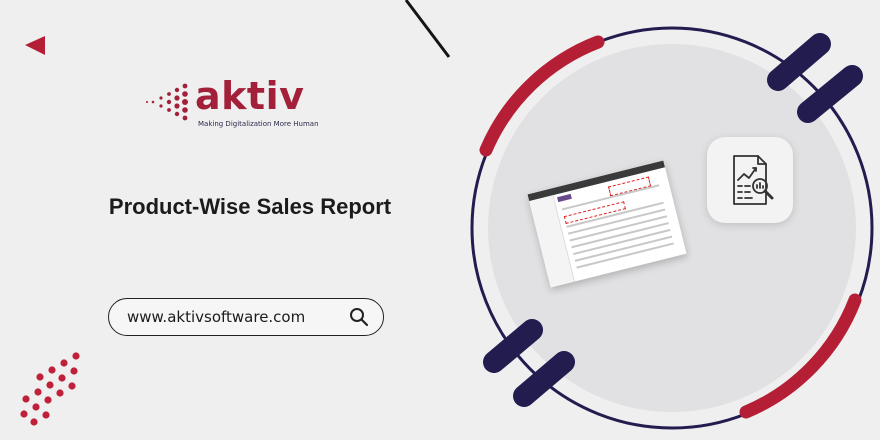 The width and height of the screenshot is (880, 440). I want to click on report-analytics-icon, so click(753, 180).